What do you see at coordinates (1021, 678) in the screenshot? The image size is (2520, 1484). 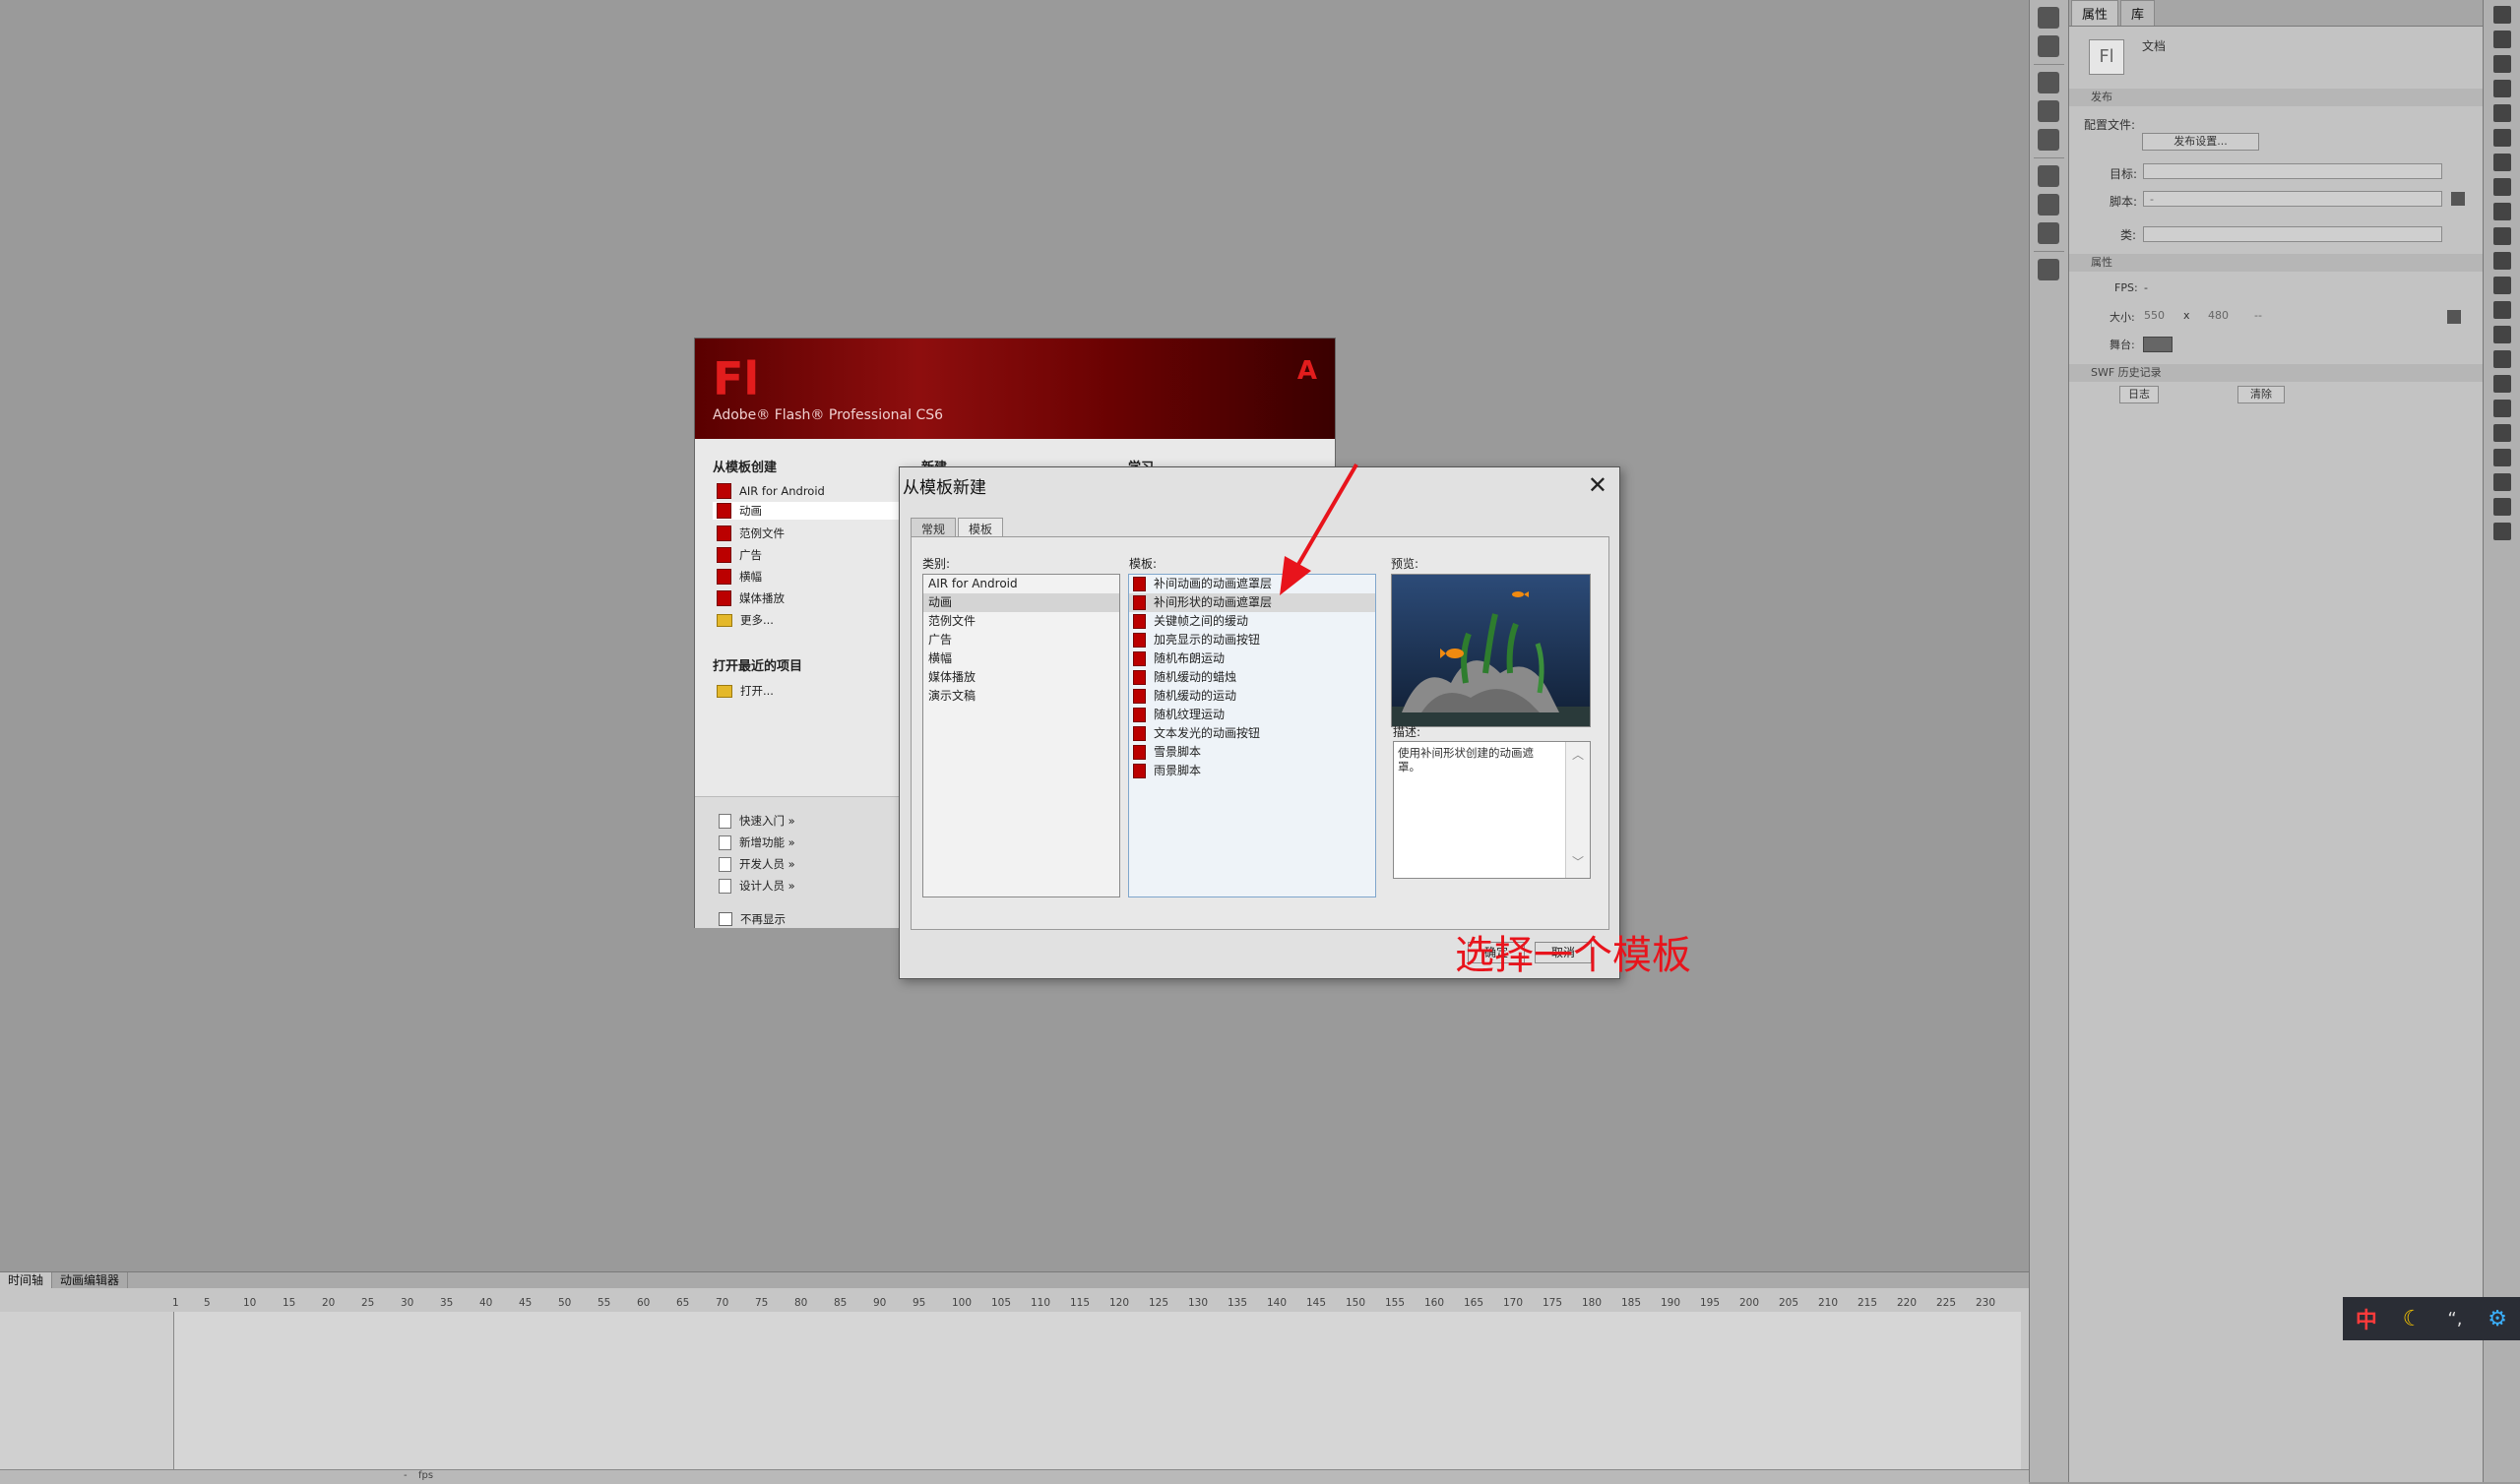 I see `category-item: 媒体播放` at bounding box center [1021, 678].